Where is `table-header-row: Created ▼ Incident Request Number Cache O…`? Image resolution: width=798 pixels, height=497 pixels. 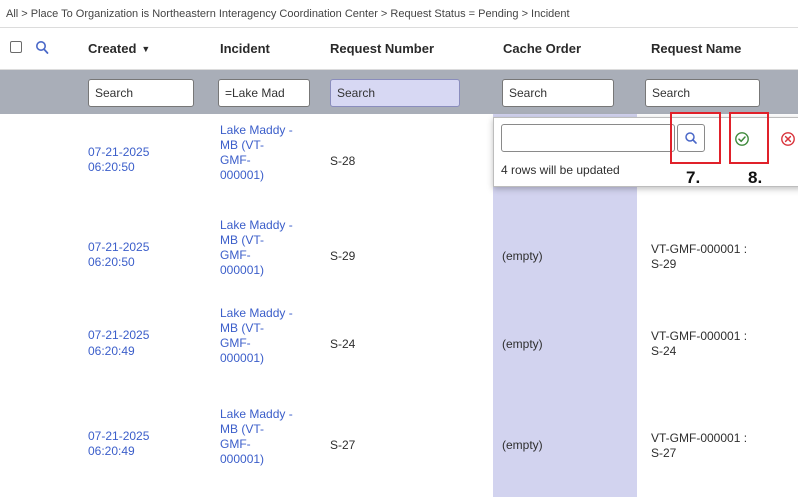
table-header-row: Created ▼ Incident Request Number Cache O… is located at coordinates (399, 49).